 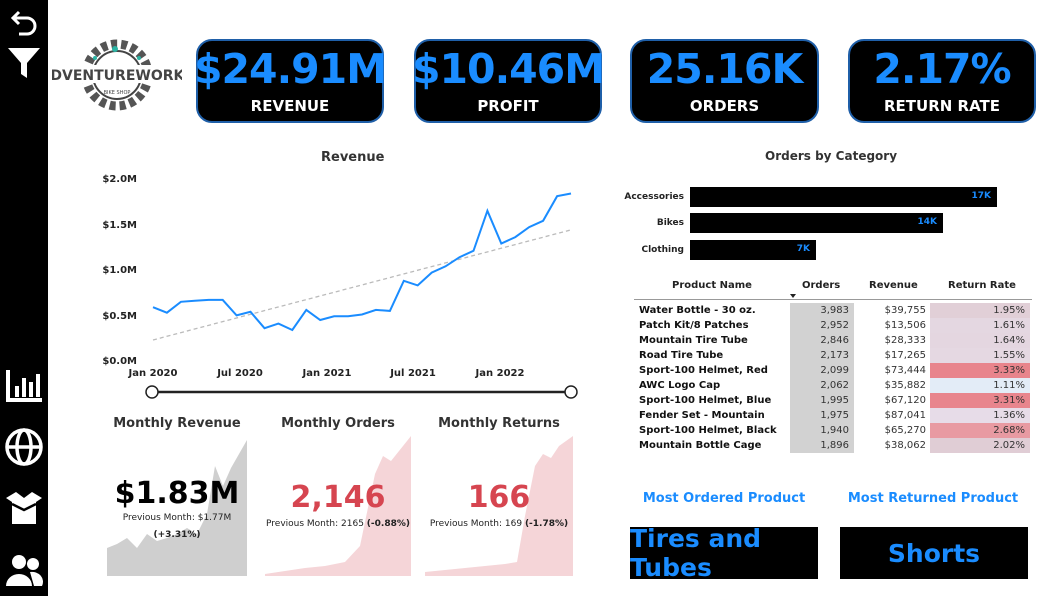 What do you see at coordinates (724, 498) in the screenshot?
I see `most-ordered-label: Most Ordered Product` at bounding box center [724, 498].